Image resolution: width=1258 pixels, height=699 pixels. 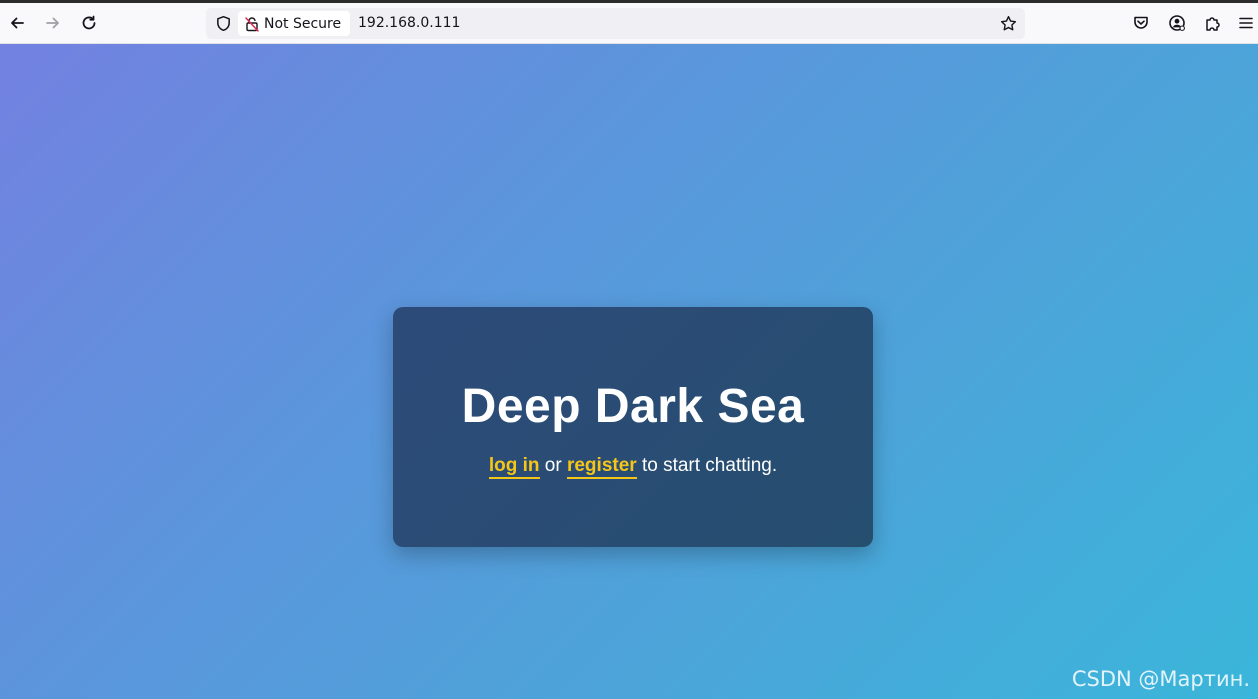 I want to click on hamburger-menu-icon, so click(x=1246, y=23).